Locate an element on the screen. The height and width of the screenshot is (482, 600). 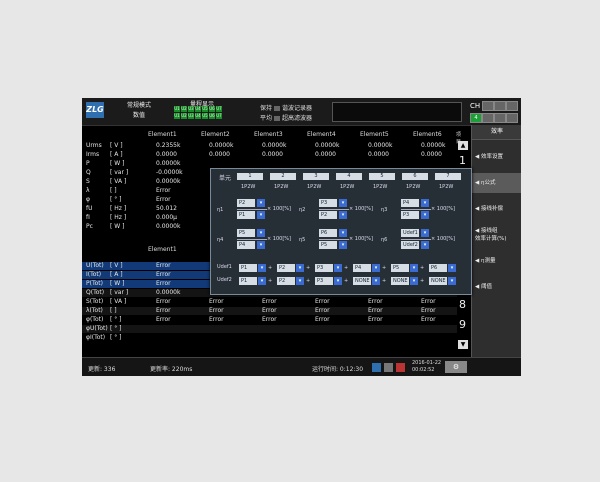
udef2-select: P1 is located at coordinates (248, 281).